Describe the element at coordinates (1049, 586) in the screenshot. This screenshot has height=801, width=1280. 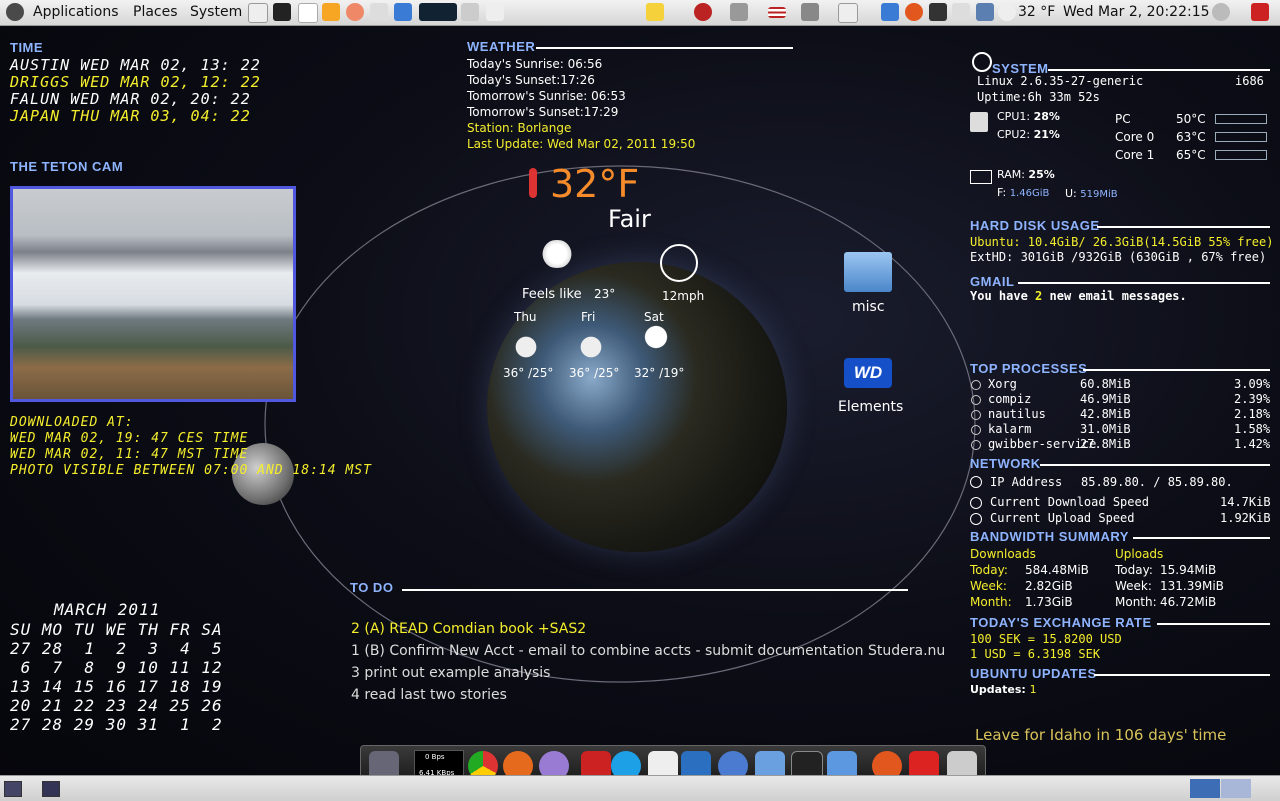
I see `bandwidth-down: 2.82GiB` at that location.